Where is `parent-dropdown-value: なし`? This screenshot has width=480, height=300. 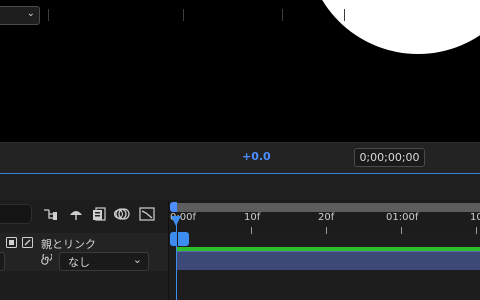 parent-dropdown-value: なし is located at coordinates (79, 262).